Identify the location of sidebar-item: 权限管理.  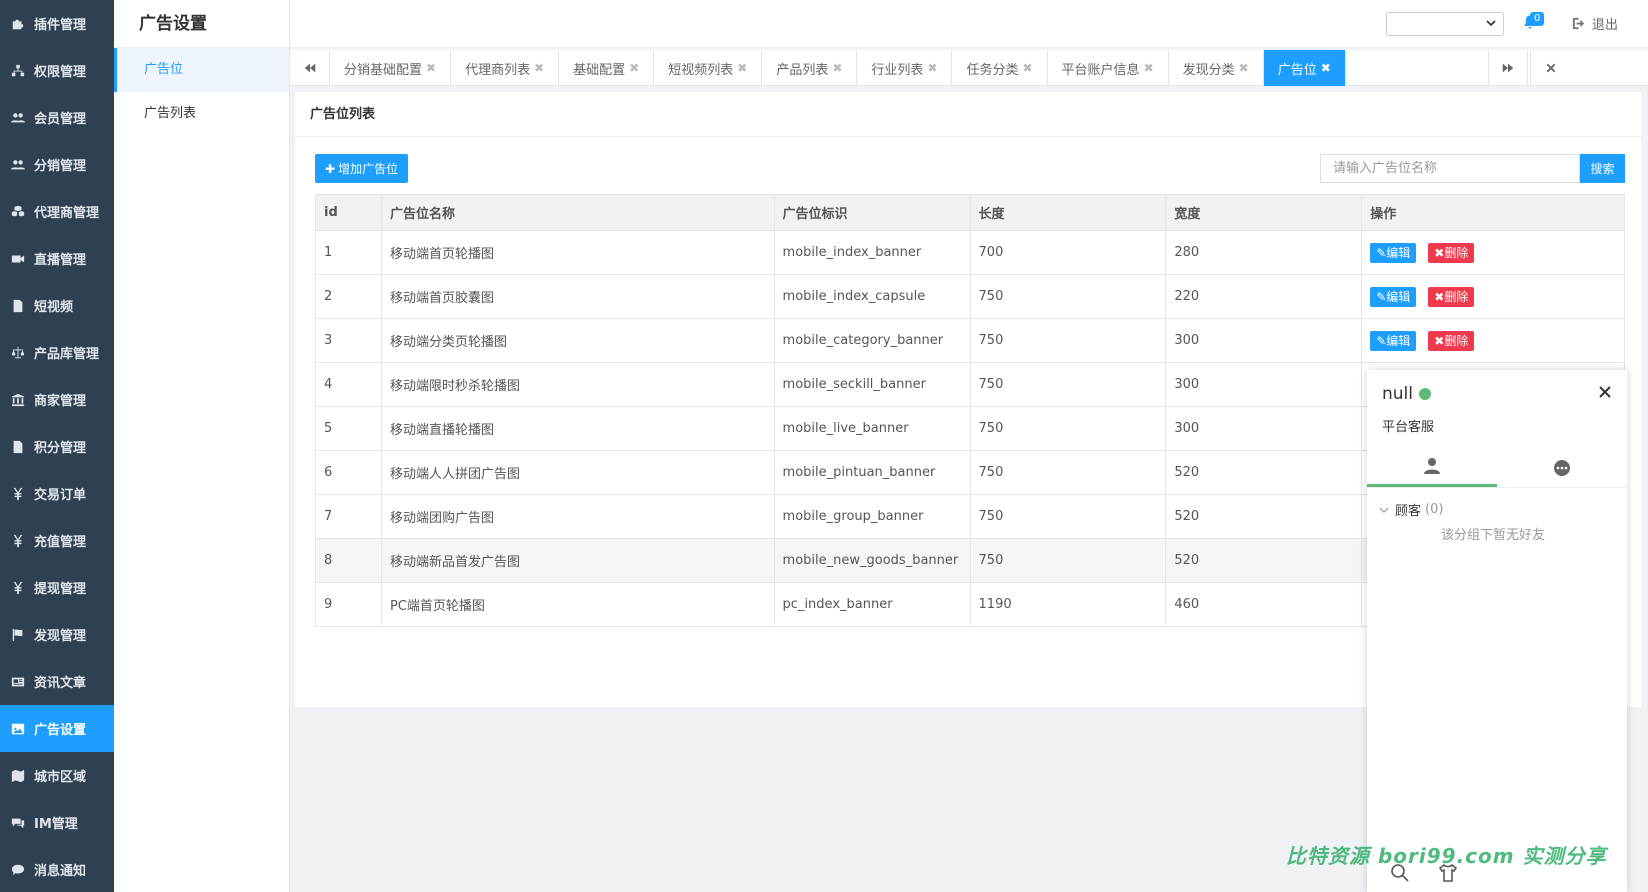
(57, 70).